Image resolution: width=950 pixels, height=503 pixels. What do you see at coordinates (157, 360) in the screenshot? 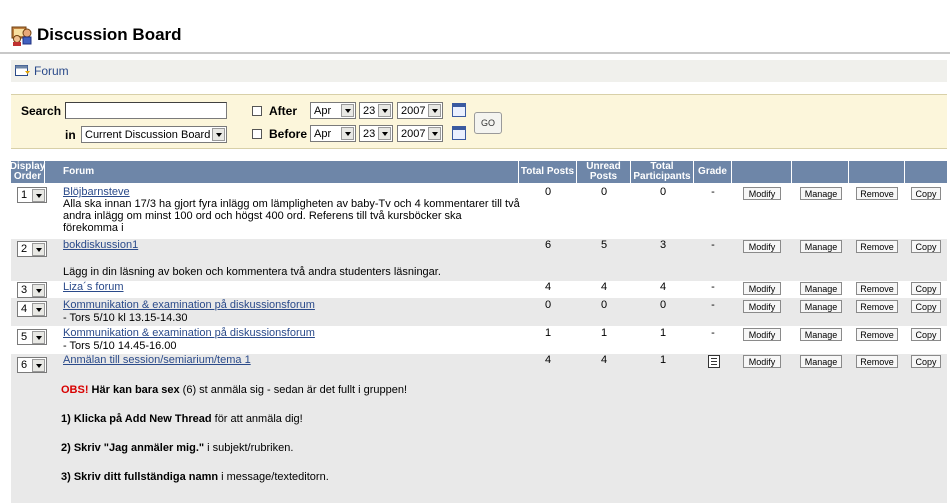
I see `forum-link: Anmälan till session/semiarium/tema 1` at bounding box center [157, 360].